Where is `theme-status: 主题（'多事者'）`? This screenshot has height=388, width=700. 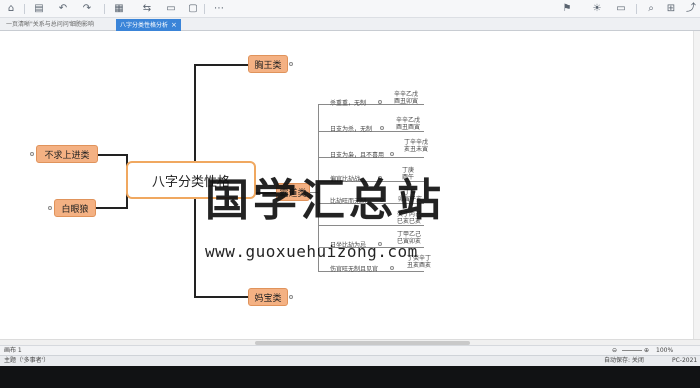 theme-status: 主题（'多事者'） is located at coordinates (27, 360).